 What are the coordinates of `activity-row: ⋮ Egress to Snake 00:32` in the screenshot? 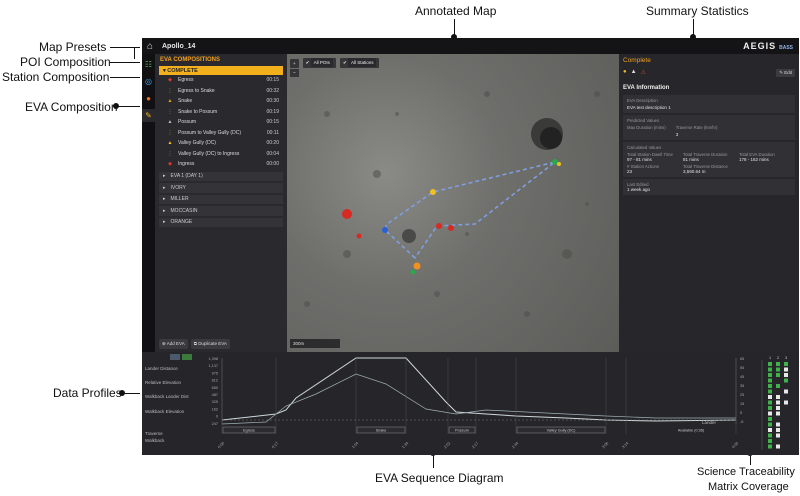 It's located at (221, 91).